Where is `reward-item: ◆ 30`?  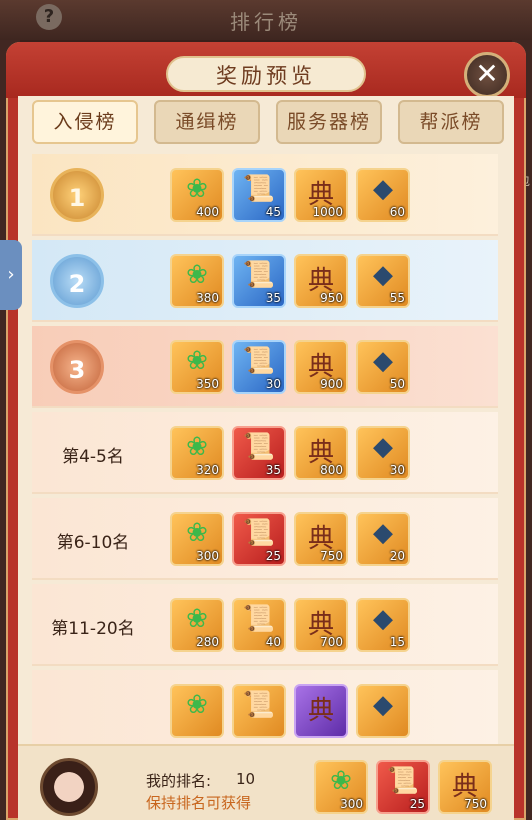 reward-item: ◆ 30 is located at coordinates (383, 453).